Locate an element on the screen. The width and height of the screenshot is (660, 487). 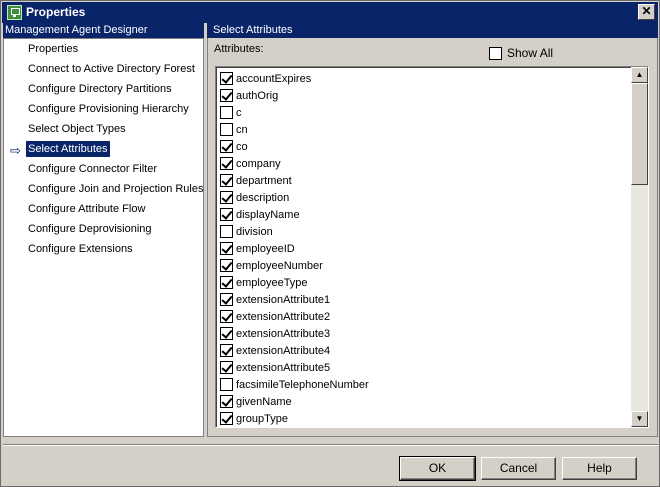
attribute-name: employeeNumber is located at coordinates (279, 265).